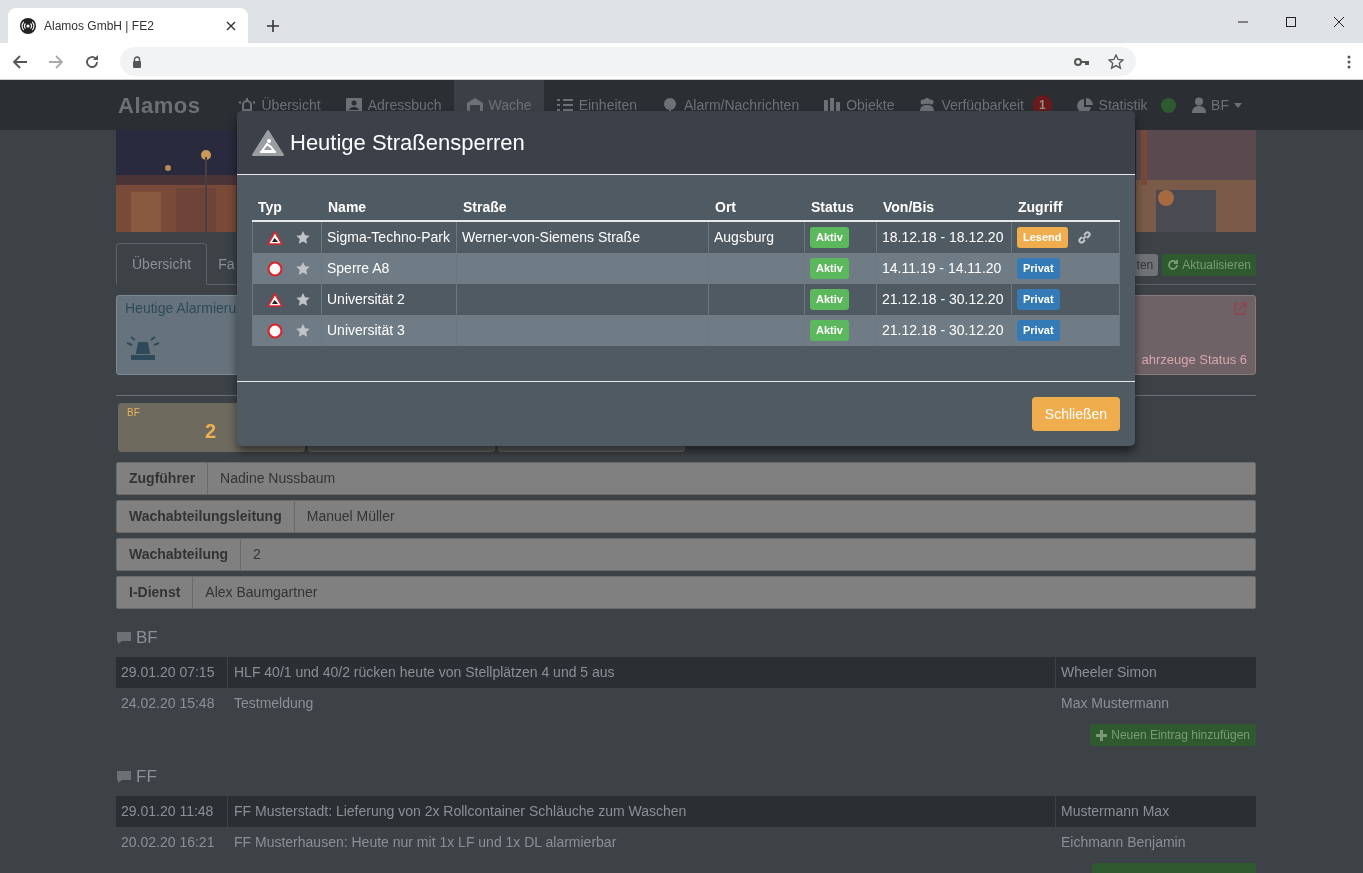 The width and height of the screenshot is (1363, 873). What do you see at coordinates (211, 431) in the screenshot?
I see `counter-value: 2` at bounding box center [211, 431].